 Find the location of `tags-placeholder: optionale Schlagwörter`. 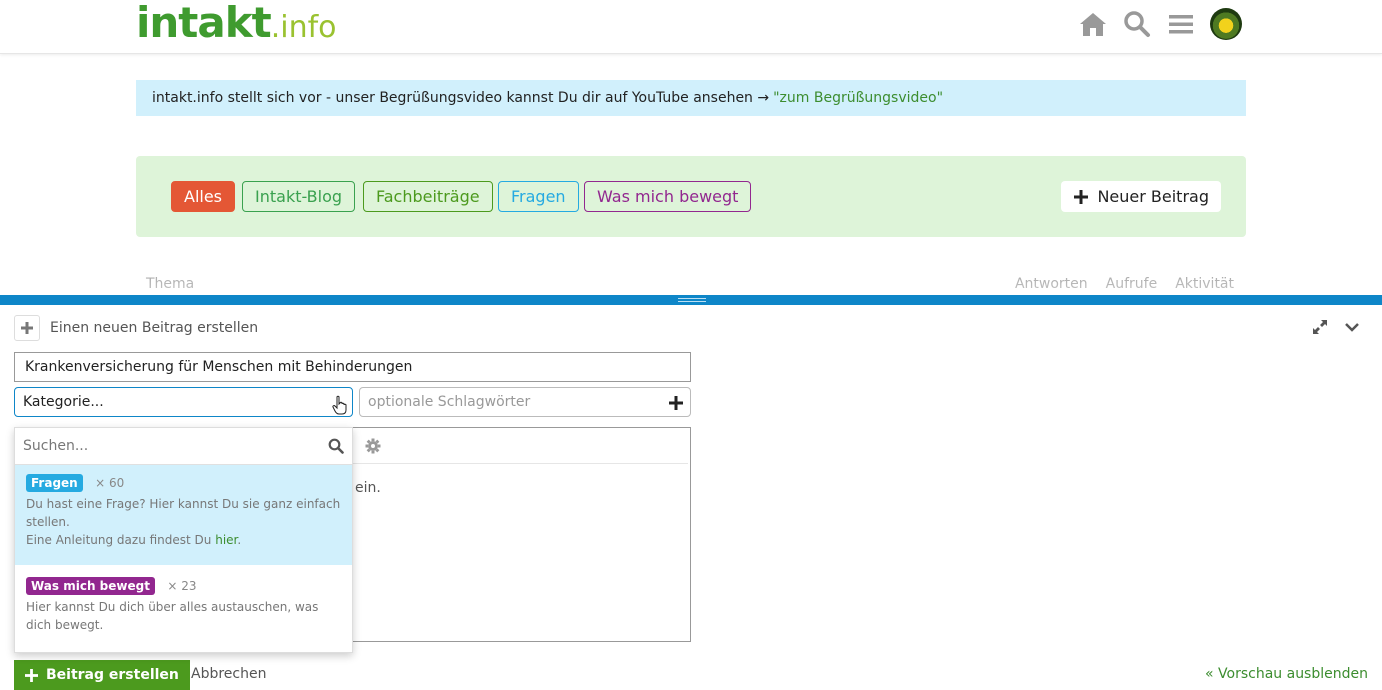

tags-placeholder: optionale Schlagwörter is located at coordinates (449, 402).